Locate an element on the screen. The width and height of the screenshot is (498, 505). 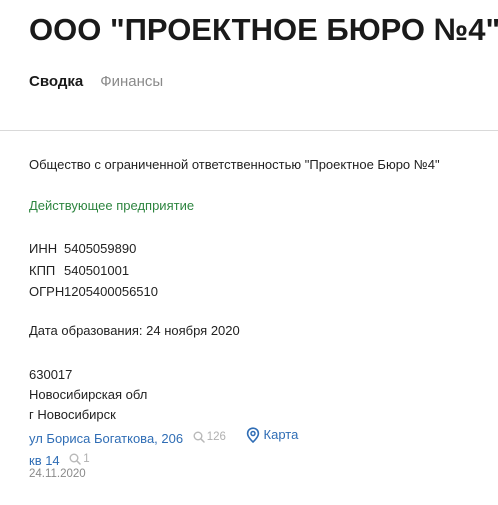
city: г Новосибирск is located at coordinates (72, 414).